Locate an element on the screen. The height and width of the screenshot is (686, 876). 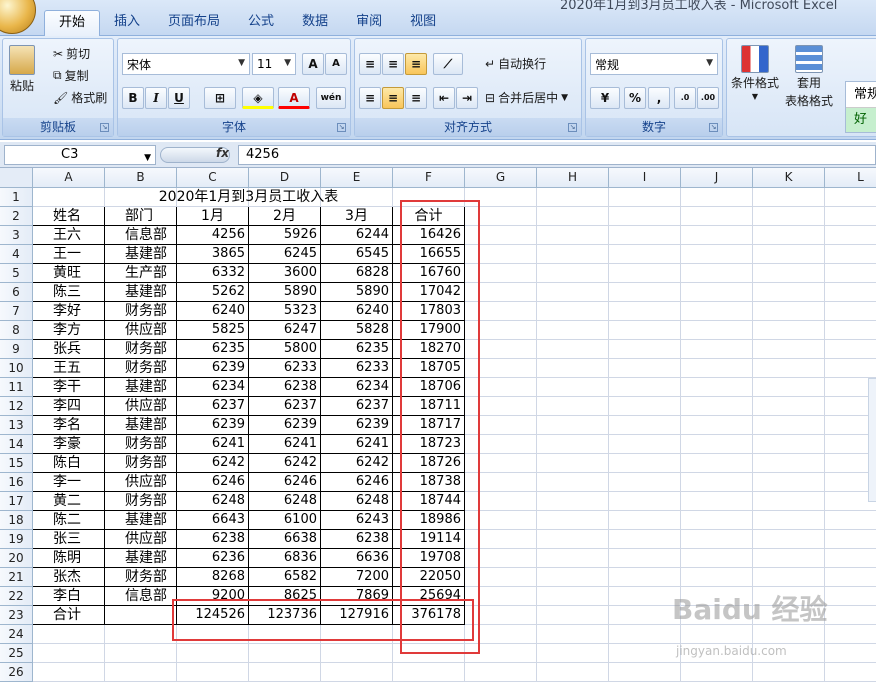
decrease-indent-button: ⇤ is located at coordinates (444, 98).